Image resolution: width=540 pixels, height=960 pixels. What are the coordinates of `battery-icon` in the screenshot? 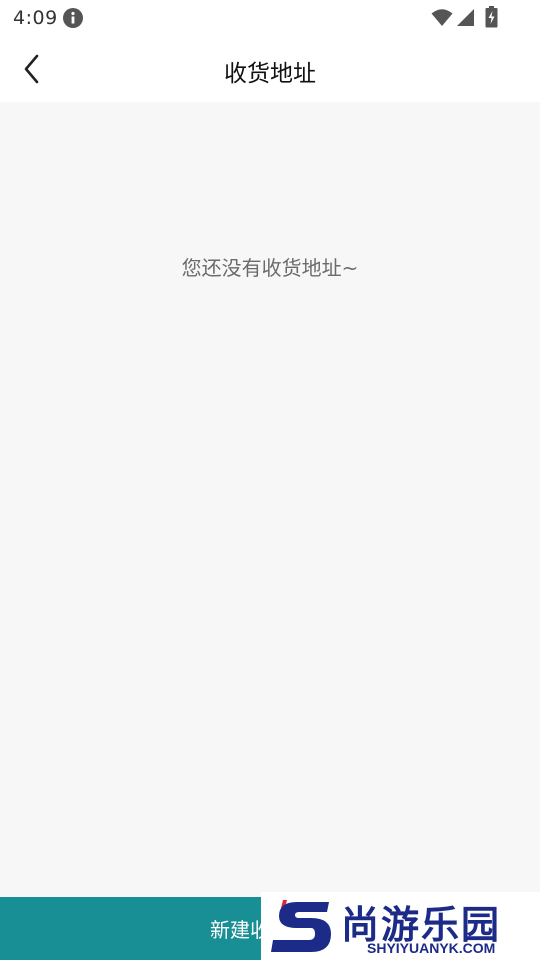 It's located at (491, 17).